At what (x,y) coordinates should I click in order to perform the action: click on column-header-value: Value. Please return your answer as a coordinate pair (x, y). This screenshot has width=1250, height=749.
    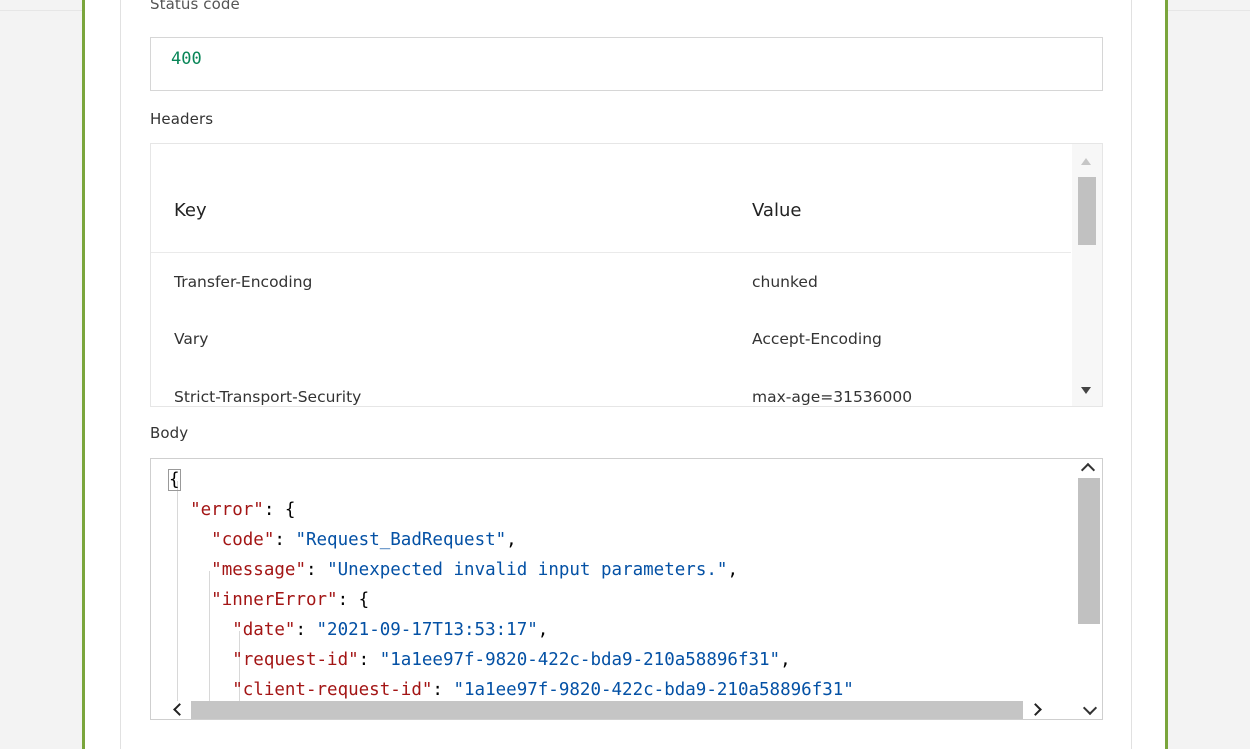
    Looking at the image, I should click on (777, 210).